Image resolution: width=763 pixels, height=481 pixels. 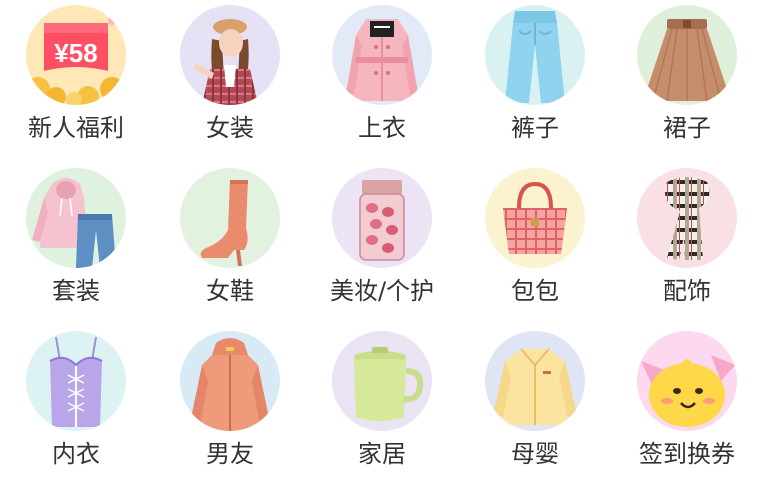 I want to click on smiley-mascot-icon, so click(x=687, y=381).